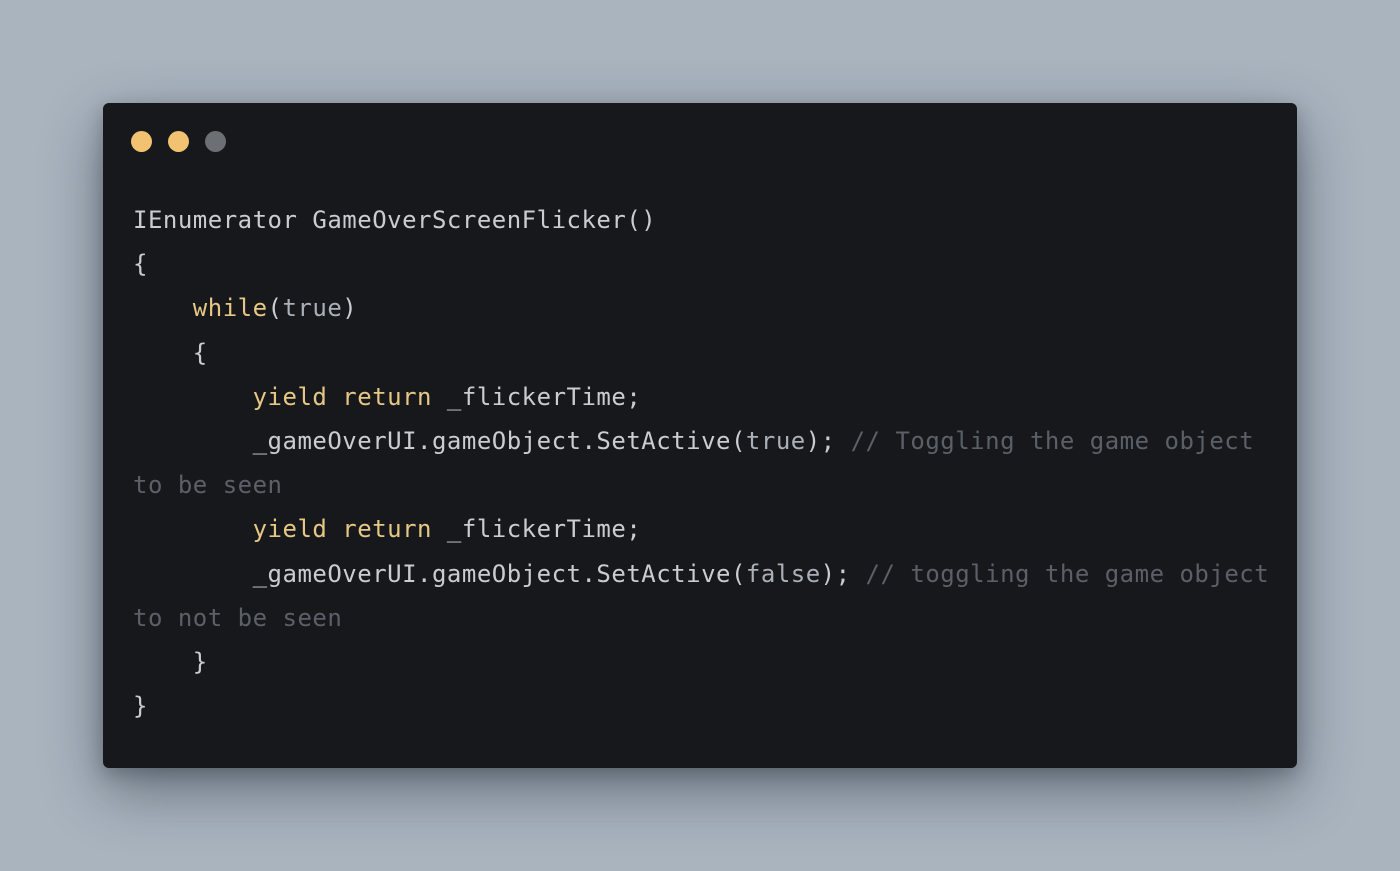 The image size is (1400, 871). I want to click on code-line: IEnumerator GameOverScreenFlicker(), so click(703, 220).